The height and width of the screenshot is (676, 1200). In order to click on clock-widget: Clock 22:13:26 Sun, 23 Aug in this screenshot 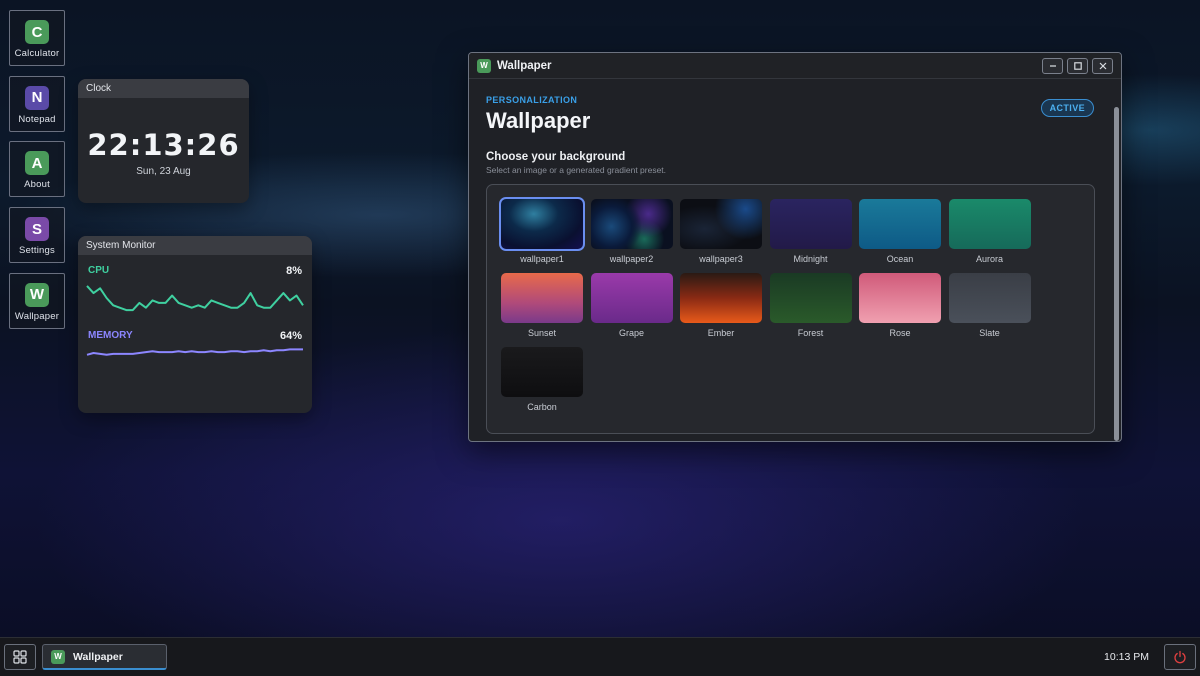, I will do `click(163, 141)`.